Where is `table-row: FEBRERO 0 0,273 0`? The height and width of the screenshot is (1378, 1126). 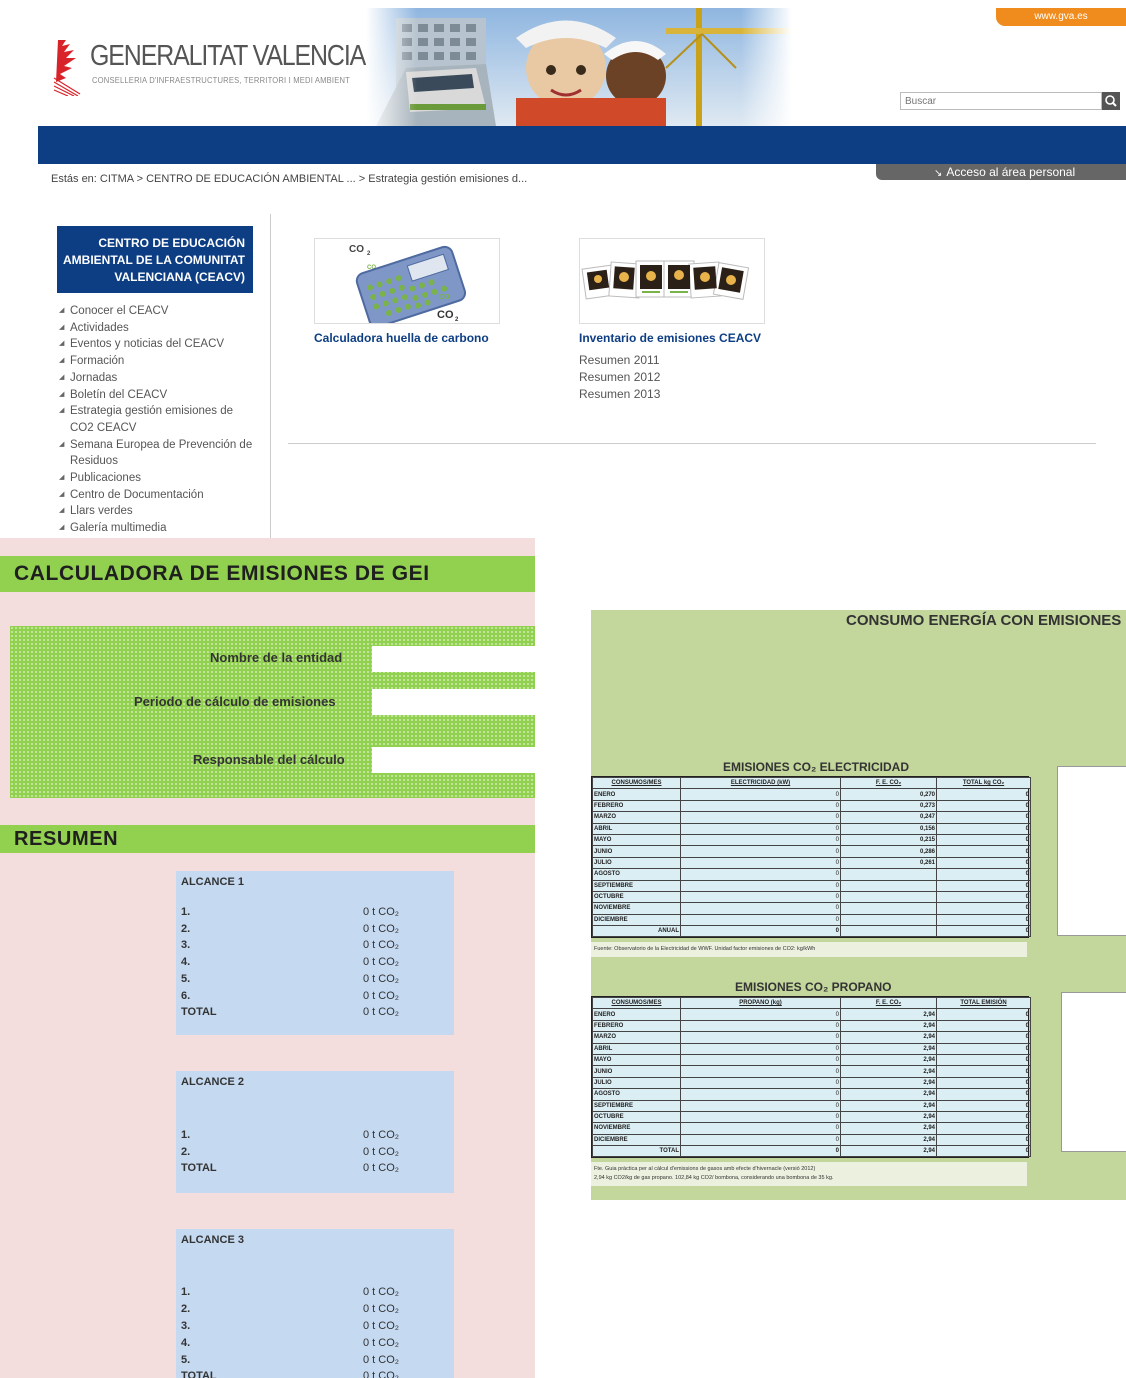
table-row: FEBRERO 0 0,273 0 is located at coordinates (811, 806).